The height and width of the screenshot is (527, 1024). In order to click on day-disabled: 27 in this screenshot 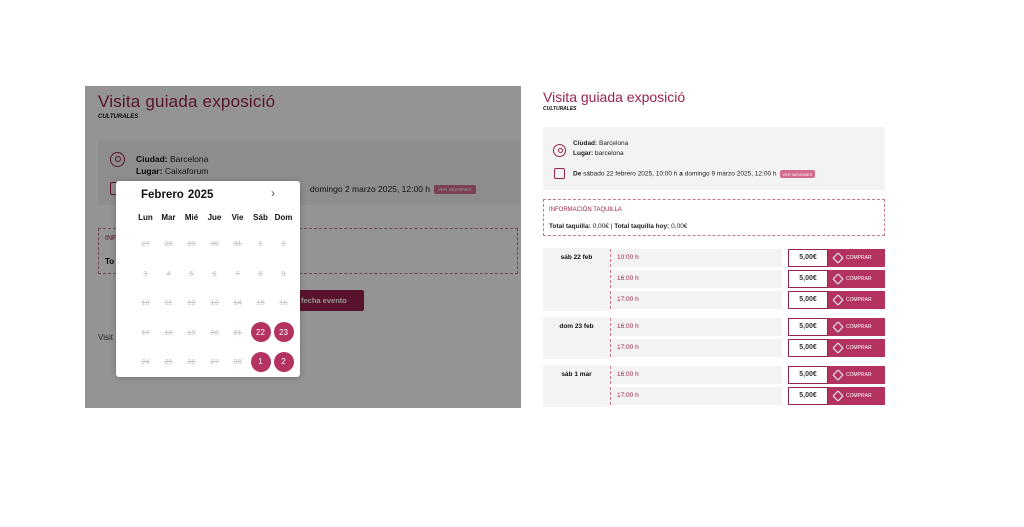, I will do `click(214, 362)`.